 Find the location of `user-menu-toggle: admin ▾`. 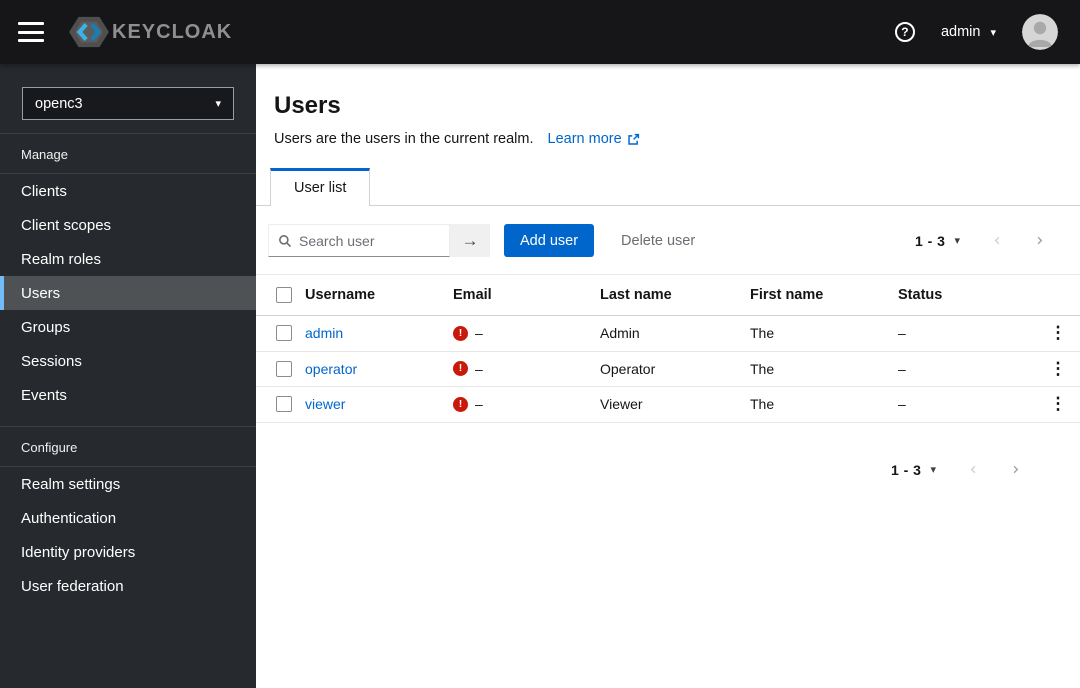

user-menu-toggle: admin ▾ is located at coordinates (968, 32).